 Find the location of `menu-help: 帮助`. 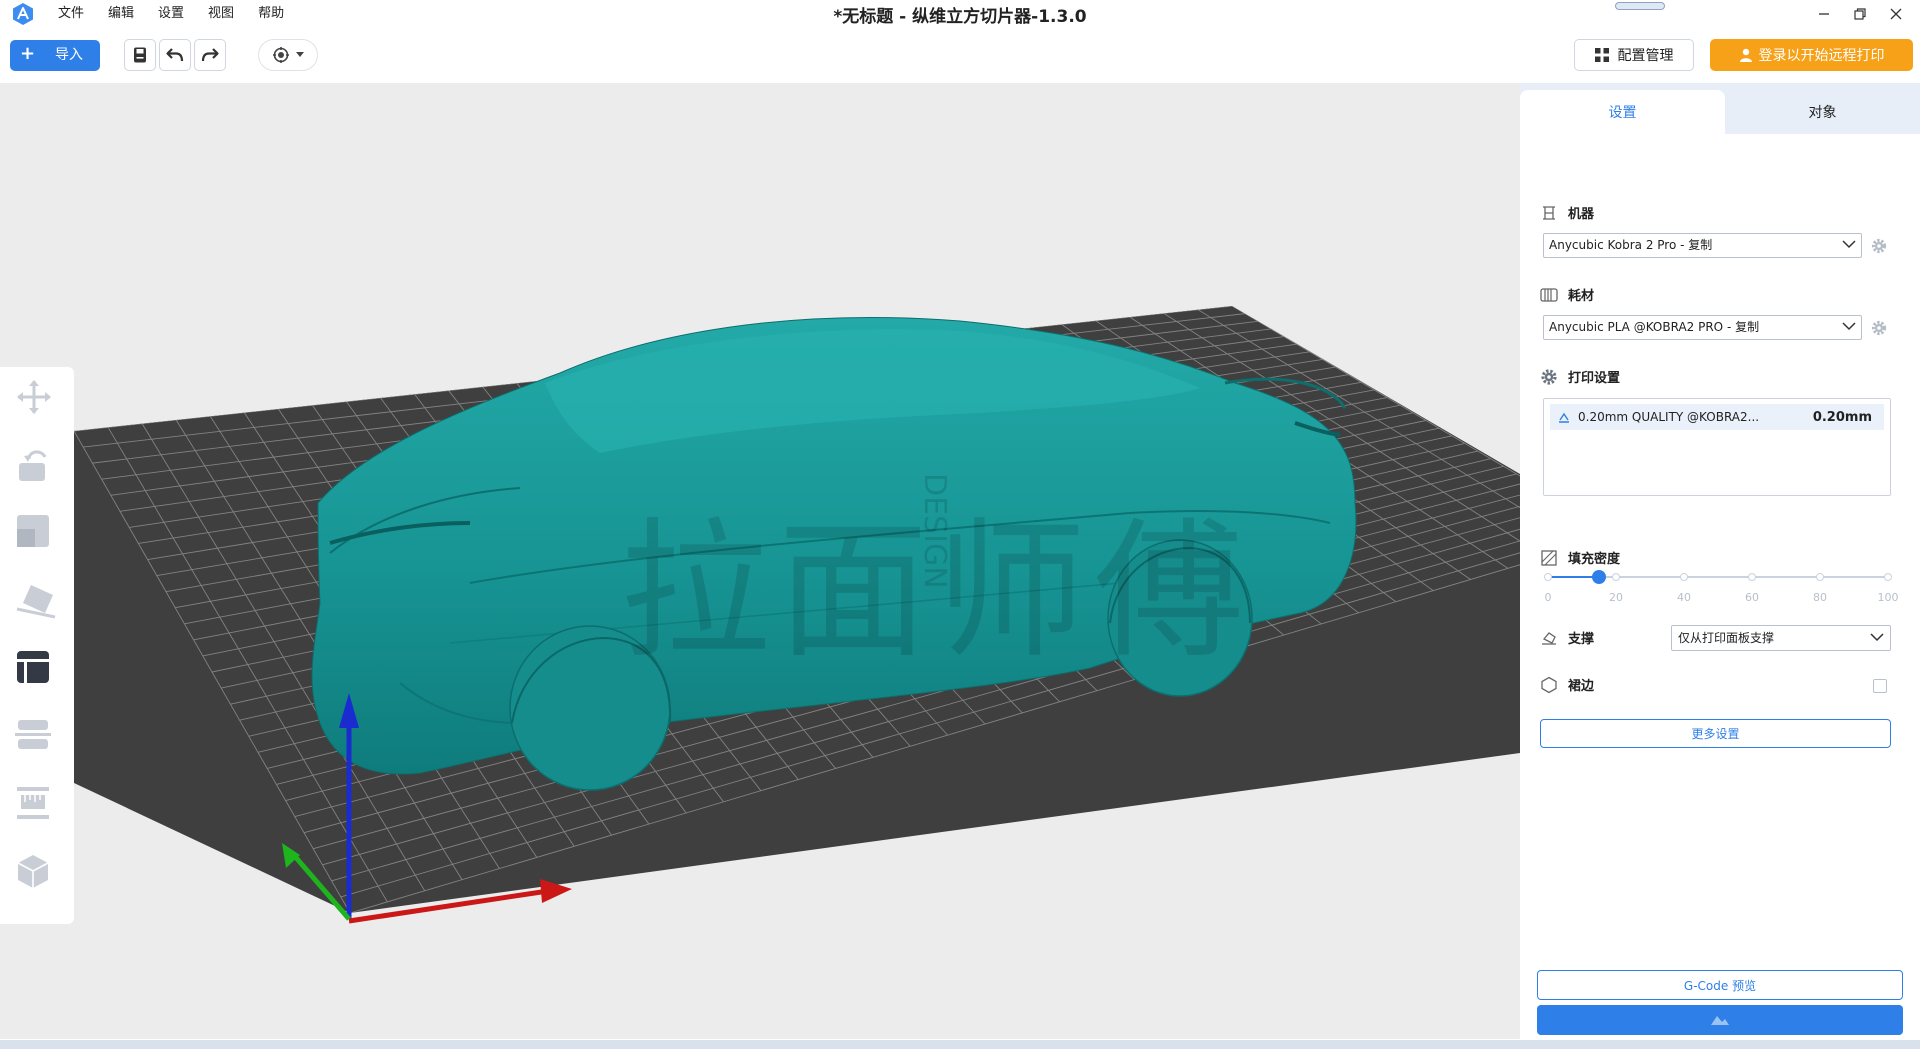

menu-help: 帮助 is located at coordinates (277, 14).